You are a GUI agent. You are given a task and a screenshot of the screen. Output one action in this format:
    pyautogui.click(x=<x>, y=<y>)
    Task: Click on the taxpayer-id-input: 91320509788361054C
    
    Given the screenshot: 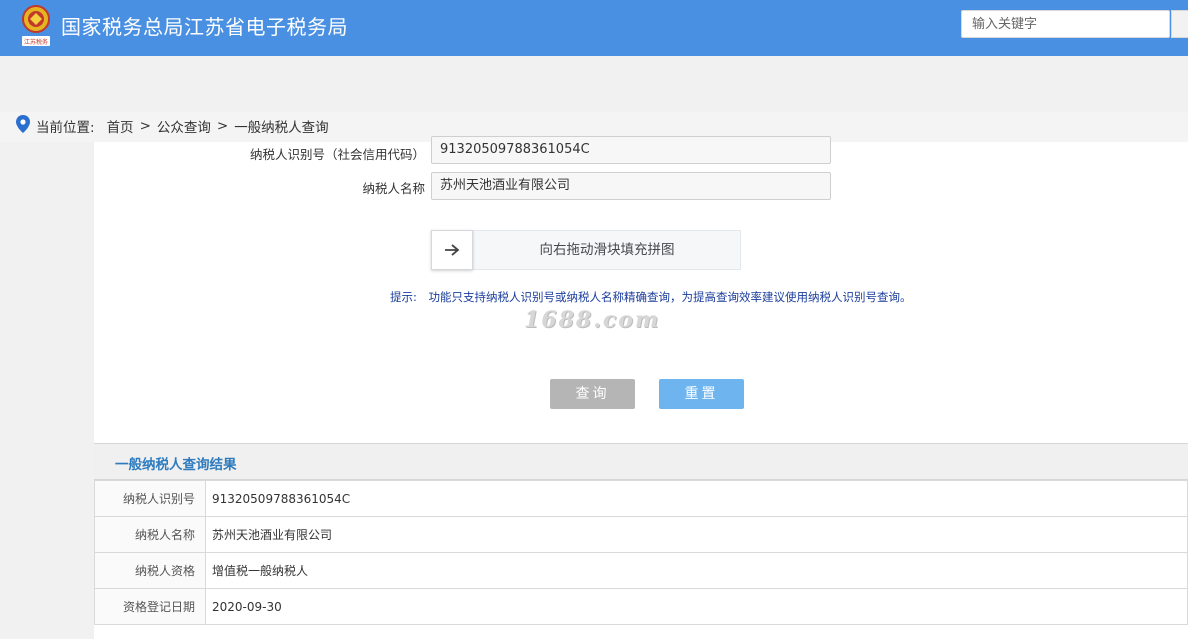 What is the action you would take?
    pyautogui.click(x=631, y=150)
    